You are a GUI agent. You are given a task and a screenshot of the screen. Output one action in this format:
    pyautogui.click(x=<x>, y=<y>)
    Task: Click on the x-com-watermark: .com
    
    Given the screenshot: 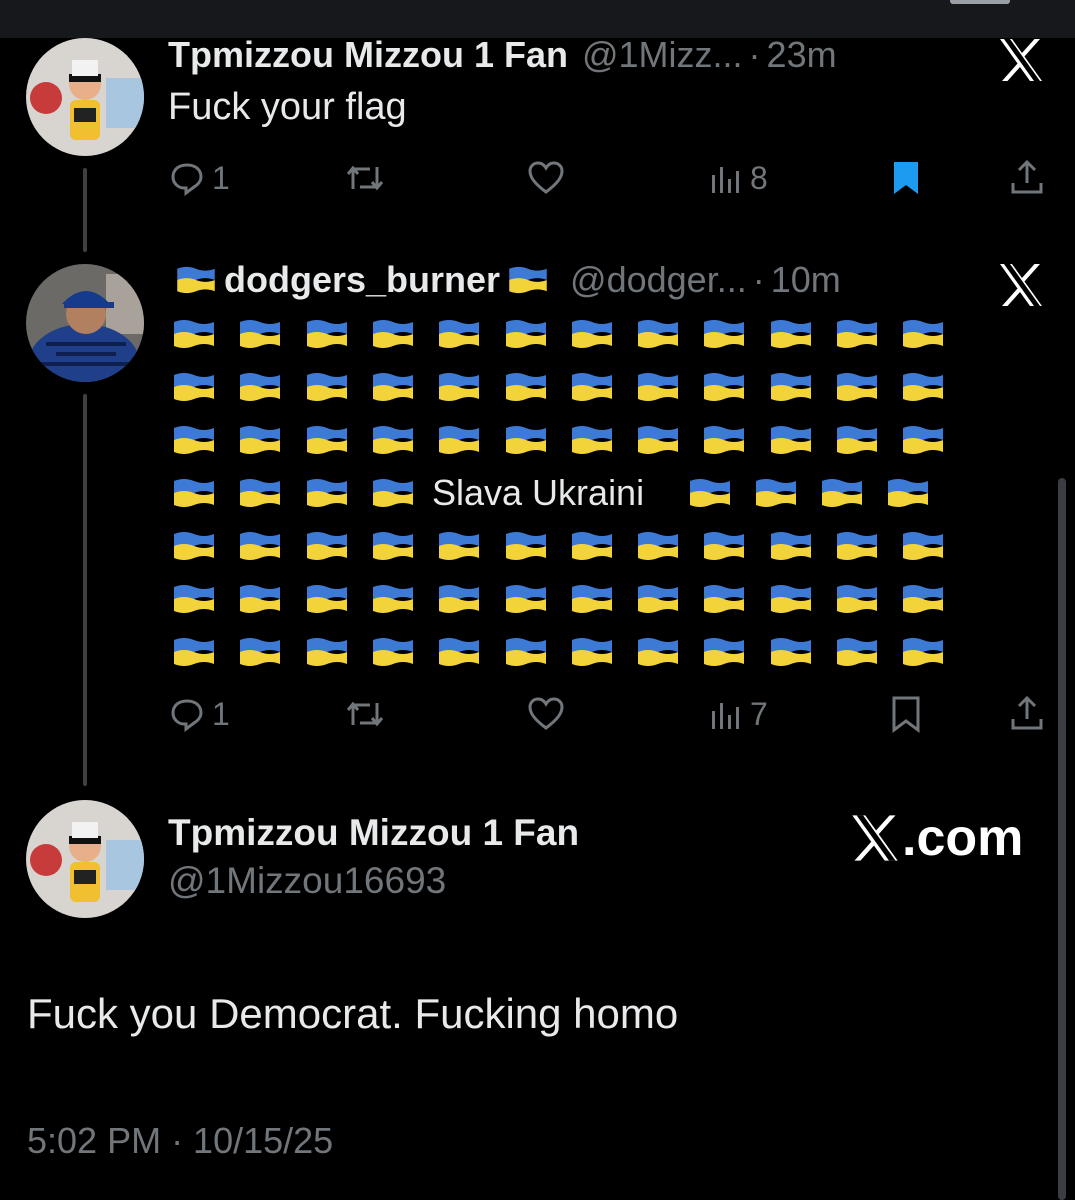 What is the action you would take?
    pyautogui.click(x=935, y=838)
    